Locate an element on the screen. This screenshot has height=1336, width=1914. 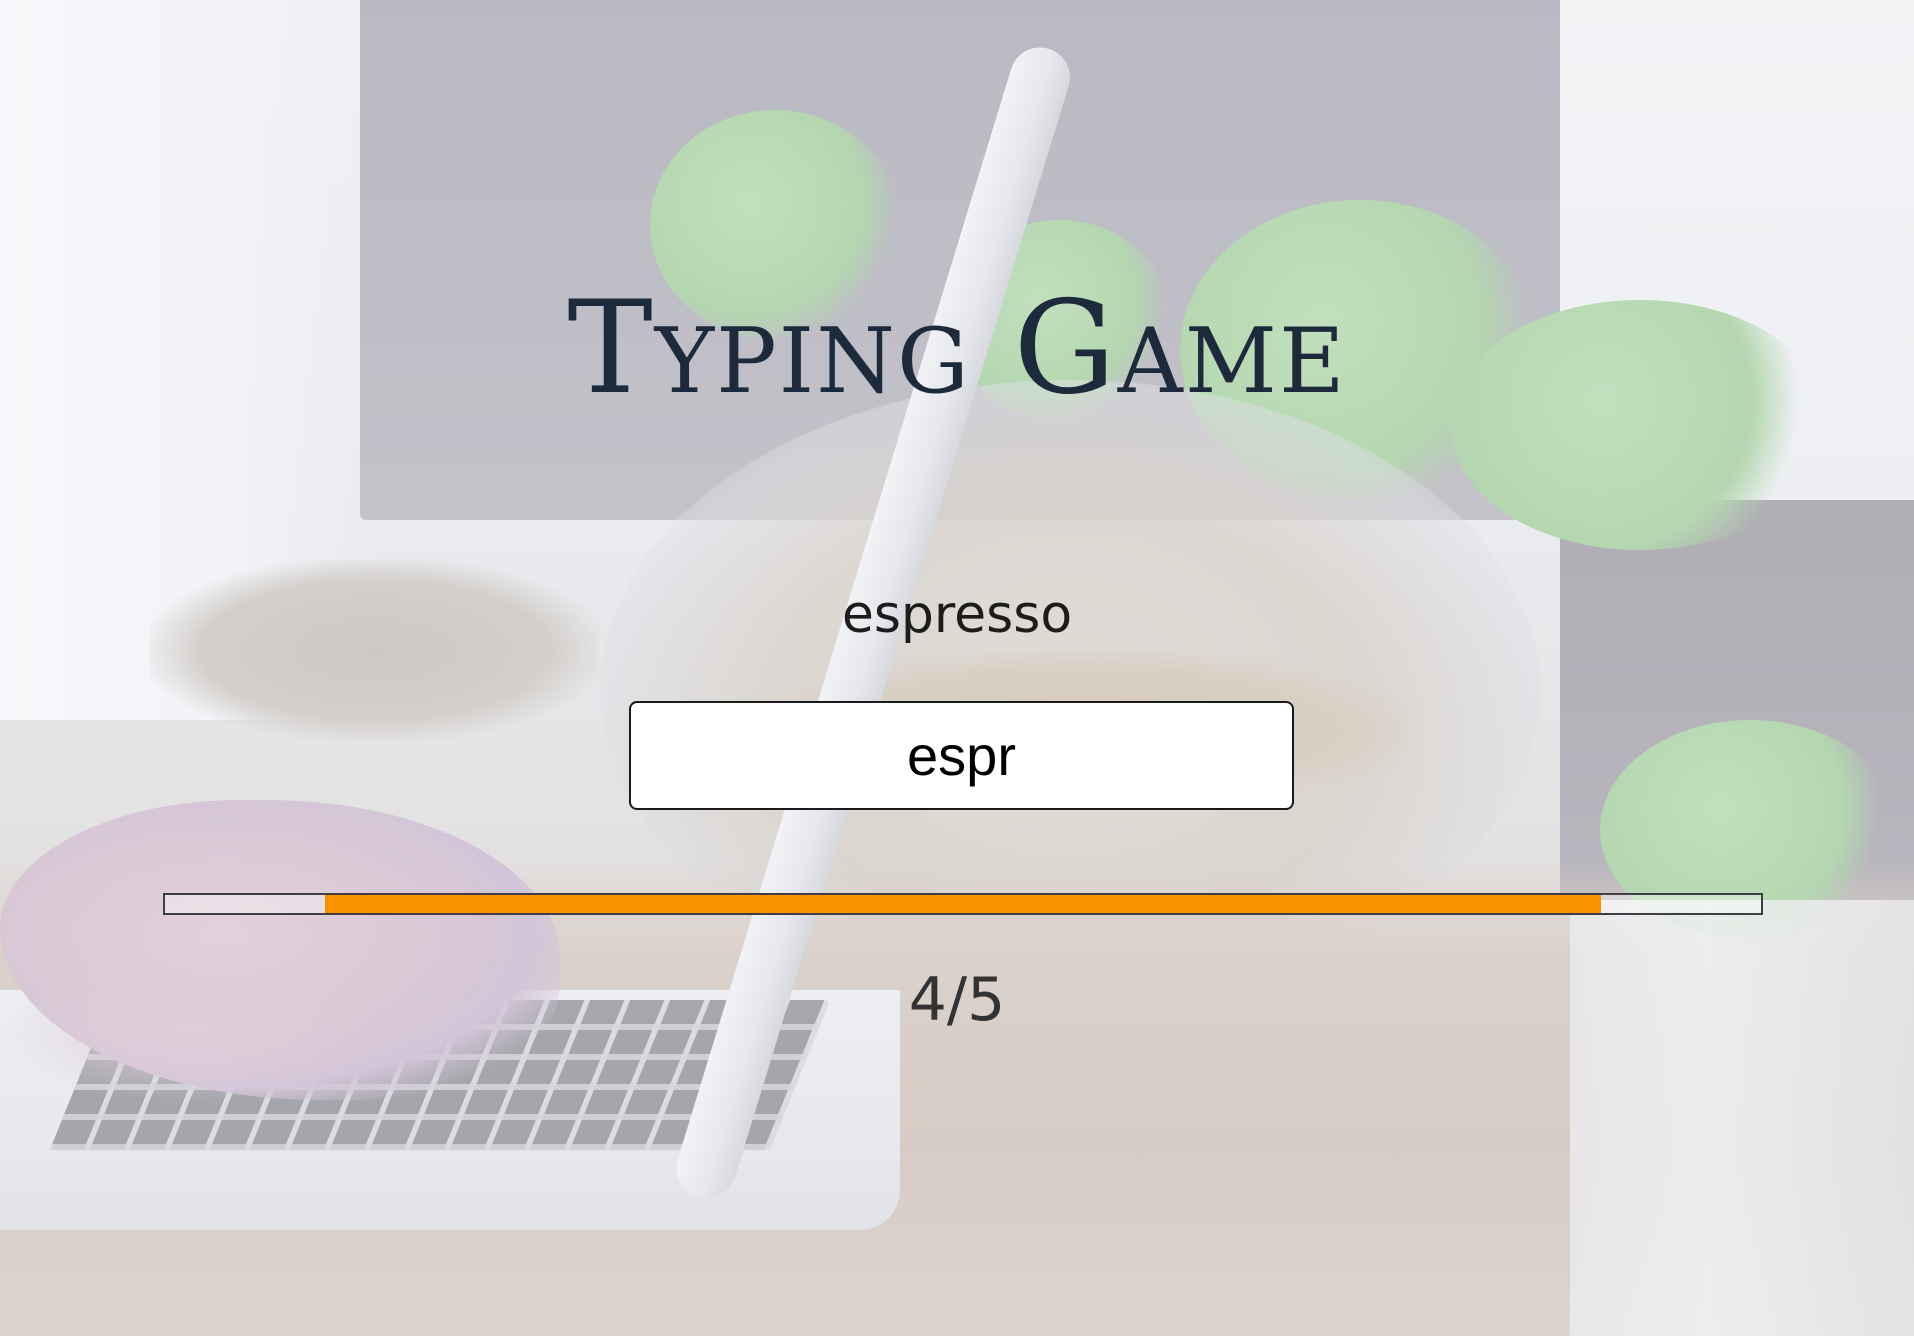
progress-fill is located at coordinates (963, 904).